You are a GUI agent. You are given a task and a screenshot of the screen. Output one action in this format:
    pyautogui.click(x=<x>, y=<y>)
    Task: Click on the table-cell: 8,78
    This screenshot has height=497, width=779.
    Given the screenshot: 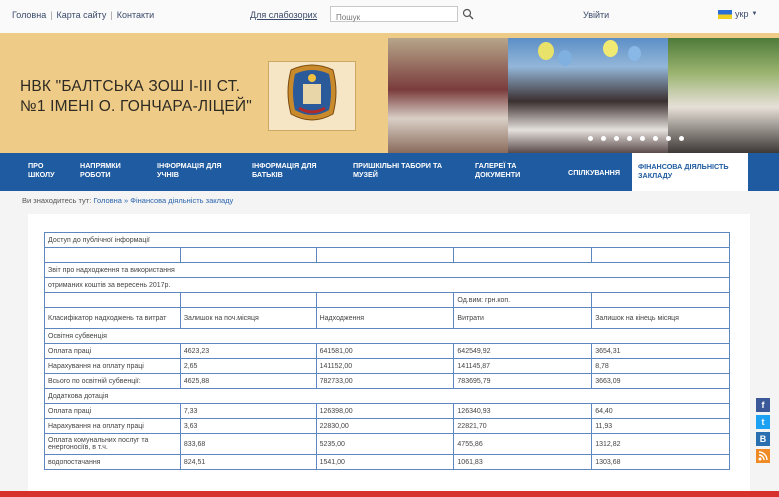 What is the action you would take?
    pyautogui.click(x=660, y=366)
    